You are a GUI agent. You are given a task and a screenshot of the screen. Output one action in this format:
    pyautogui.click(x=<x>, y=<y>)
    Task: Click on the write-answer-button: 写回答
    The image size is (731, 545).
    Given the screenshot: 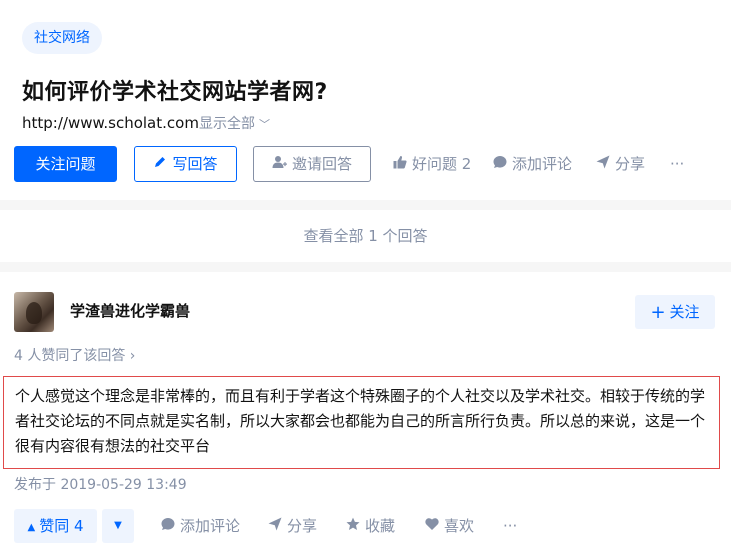 What is the action you would take?
    pyautogui.click(x=185, y=164)
    